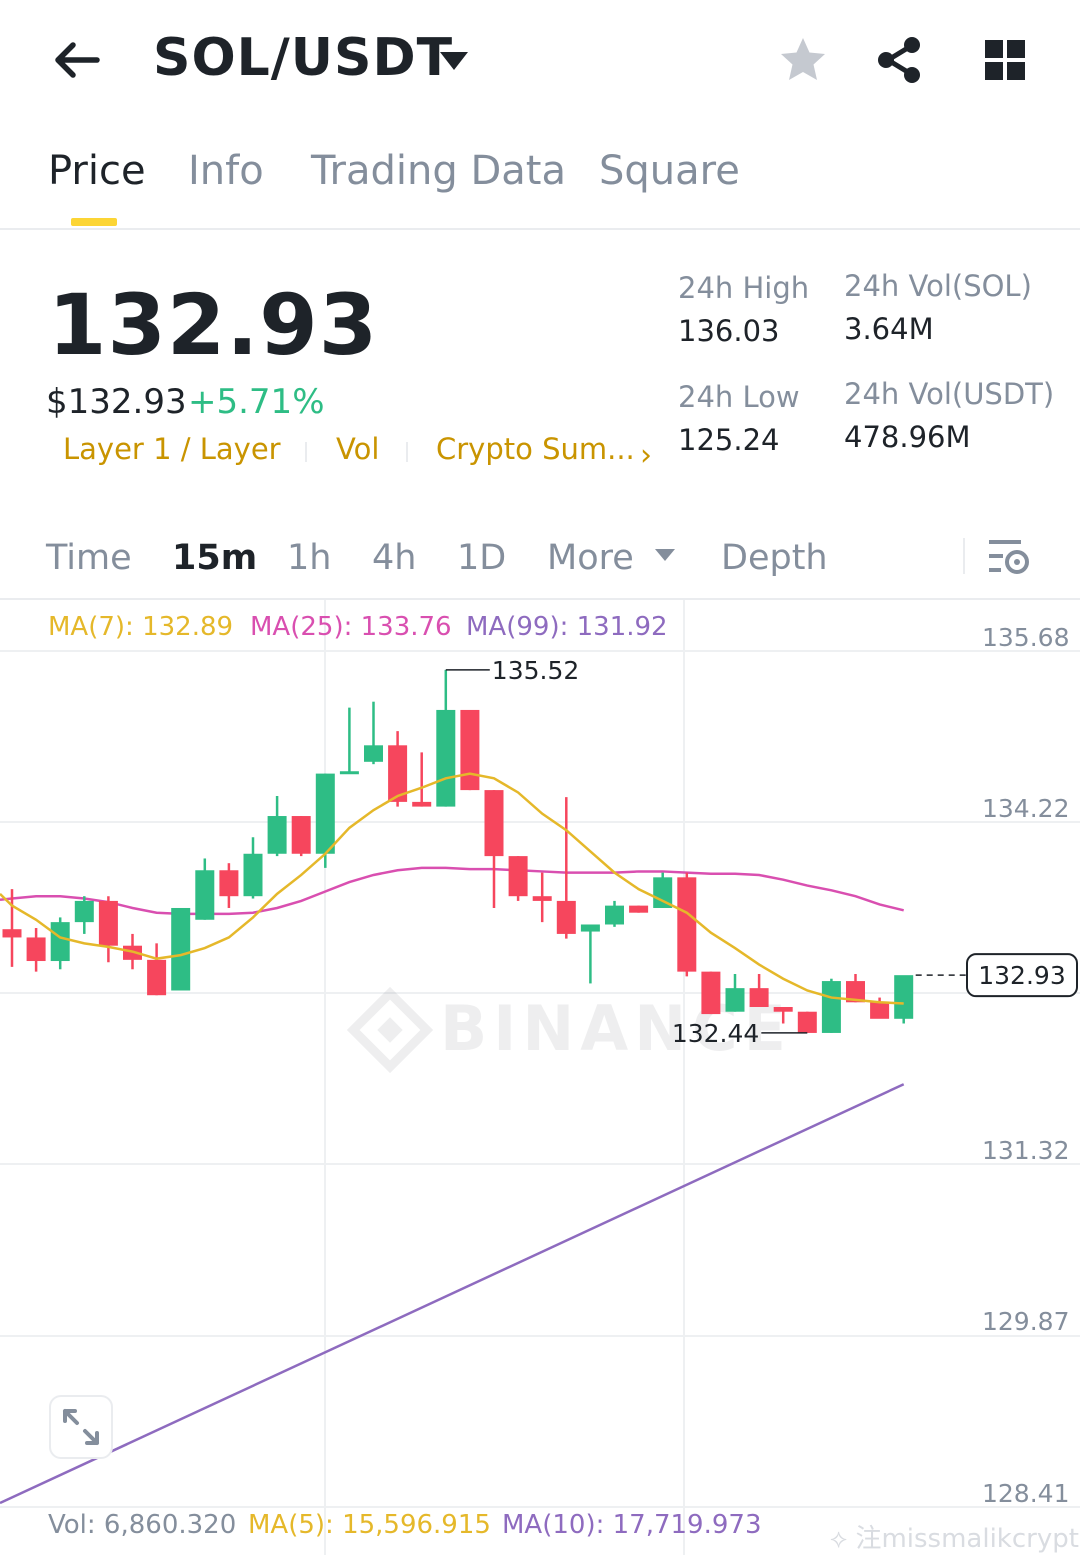 This screenshot has width=1080, height=1555. I want to click on stat-24h-vol-base-value: 3.64M, so click(889, 329).